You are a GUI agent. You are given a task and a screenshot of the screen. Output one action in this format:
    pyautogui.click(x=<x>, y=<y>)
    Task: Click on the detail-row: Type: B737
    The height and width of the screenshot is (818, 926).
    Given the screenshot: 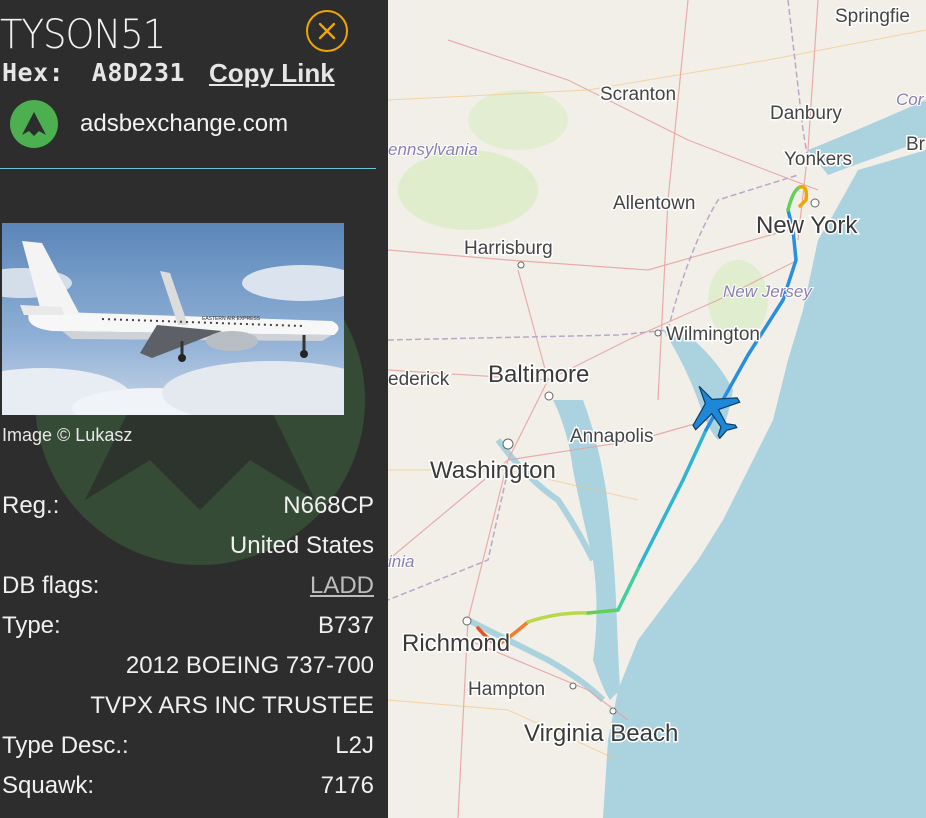 What is the action you would take?
    pyautogui.click(x=188, y=626)
    